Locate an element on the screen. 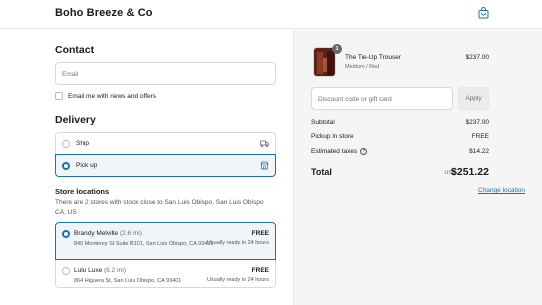 This screenshot has width=542, height=305. total-value: $251.22 is located at coordinates (470, 172).